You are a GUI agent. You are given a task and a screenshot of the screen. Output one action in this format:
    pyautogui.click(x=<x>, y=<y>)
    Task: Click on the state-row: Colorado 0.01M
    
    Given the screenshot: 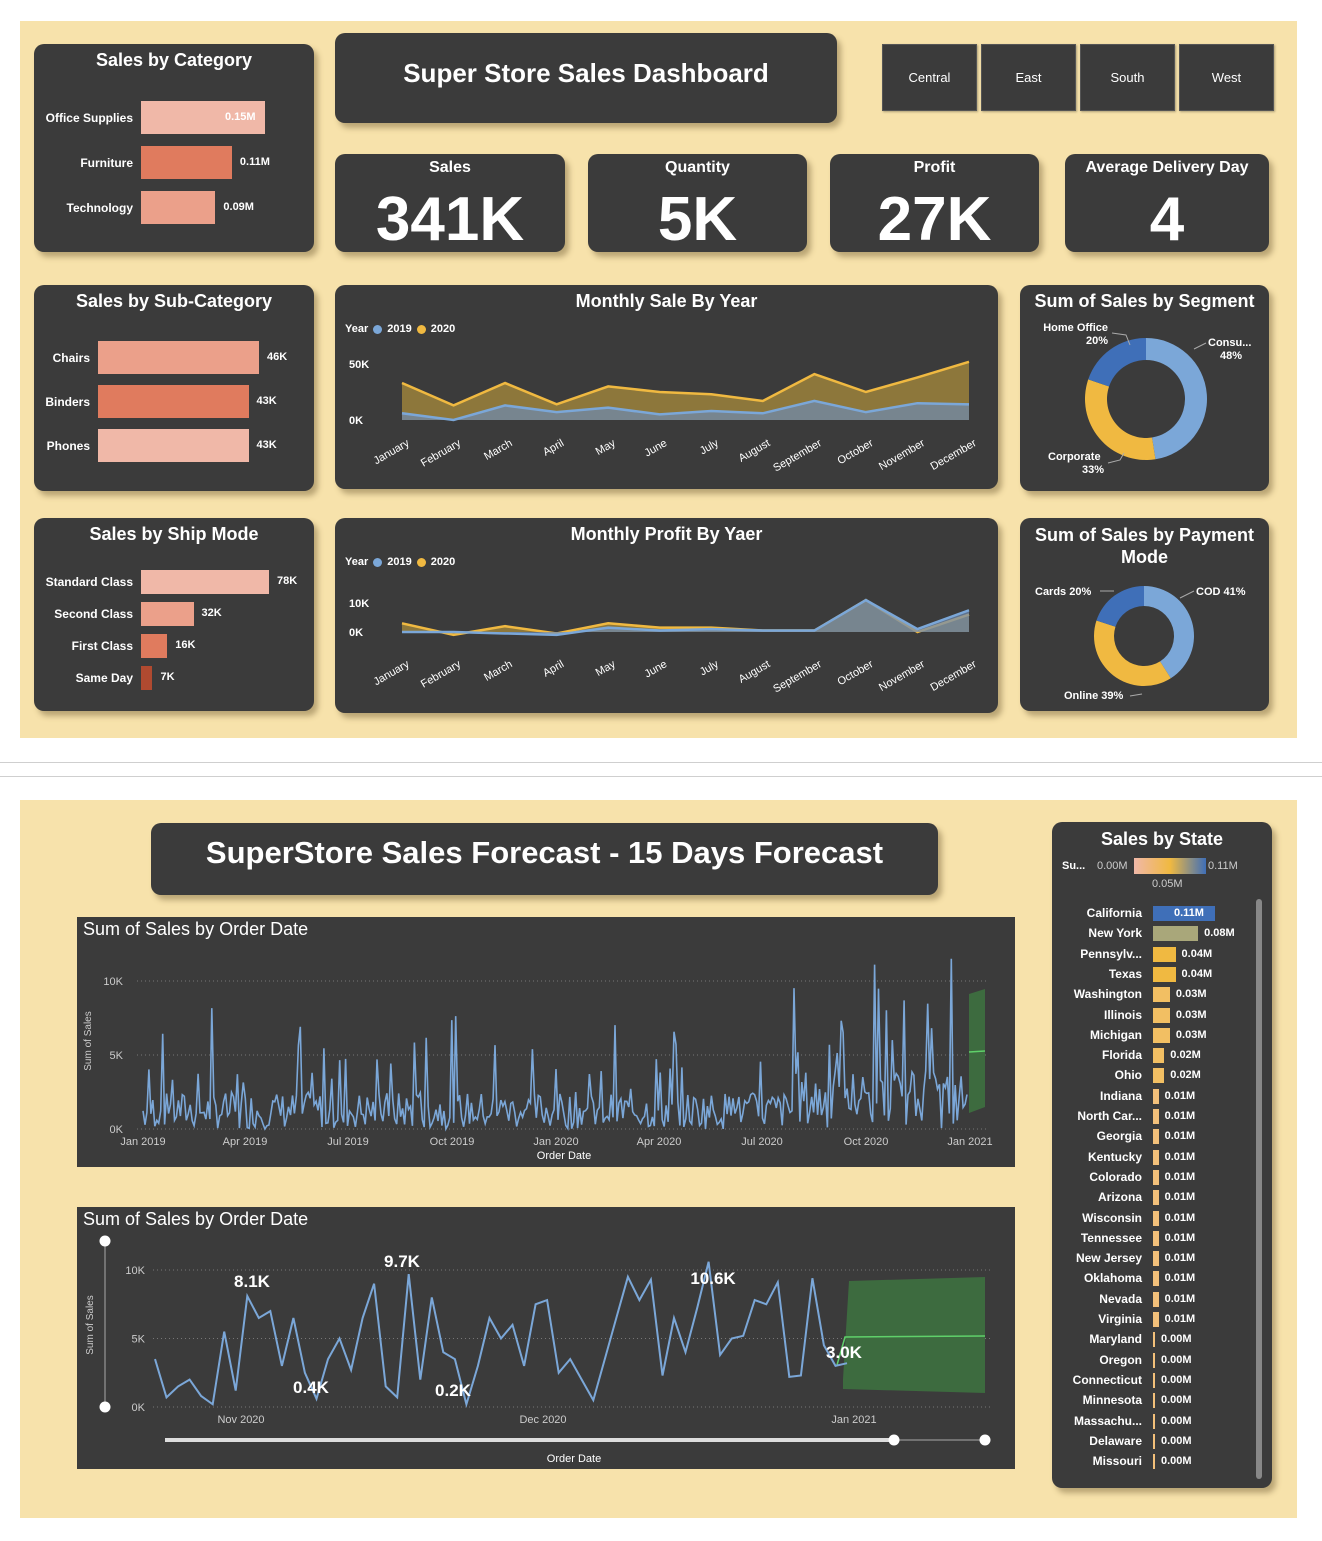 What is the action you would take?
    pyautogui.click(x=1152, y=1178)
    